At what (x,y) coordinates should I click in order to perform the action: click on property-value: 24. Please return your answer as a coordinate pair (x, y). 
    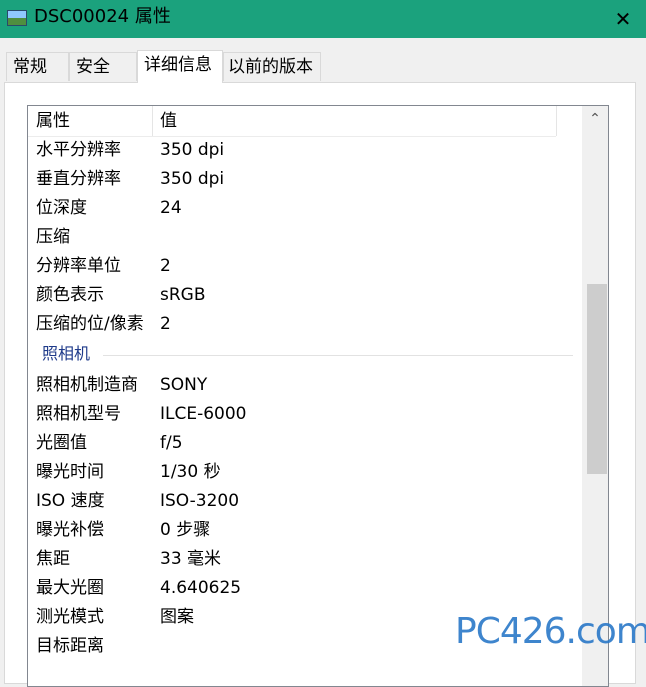
    Looking at the image, I should click on (171, 208).